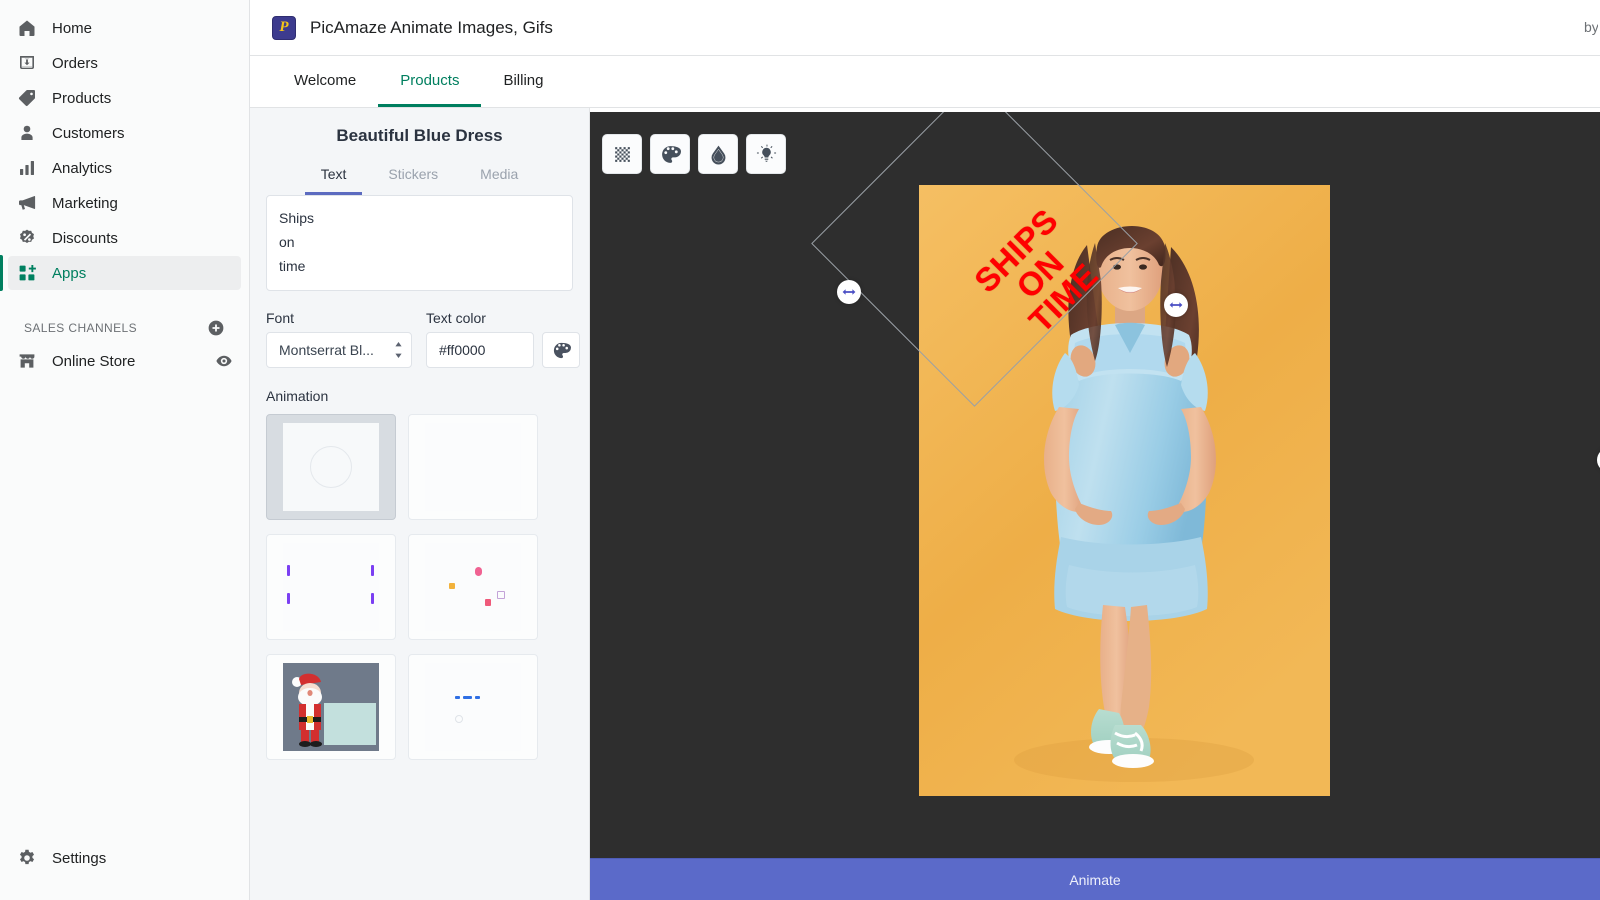 Image resolution: width=1600 pixels, height=900 pixels. What do you see at coordinates (27, 203) in the screenshot?
I see `megaphone-icon` at bounding box center [27, 203].